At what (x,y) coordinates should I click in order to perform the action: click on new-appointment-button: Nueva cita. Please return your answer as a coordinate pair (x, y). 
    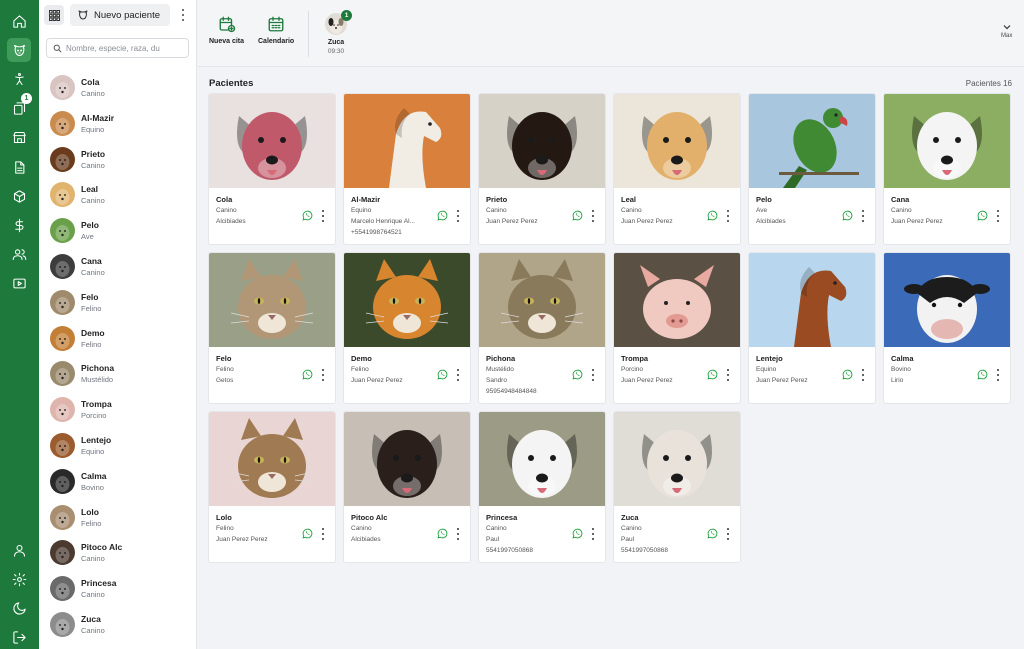
    Looking at the image, I should click on (226, 30).